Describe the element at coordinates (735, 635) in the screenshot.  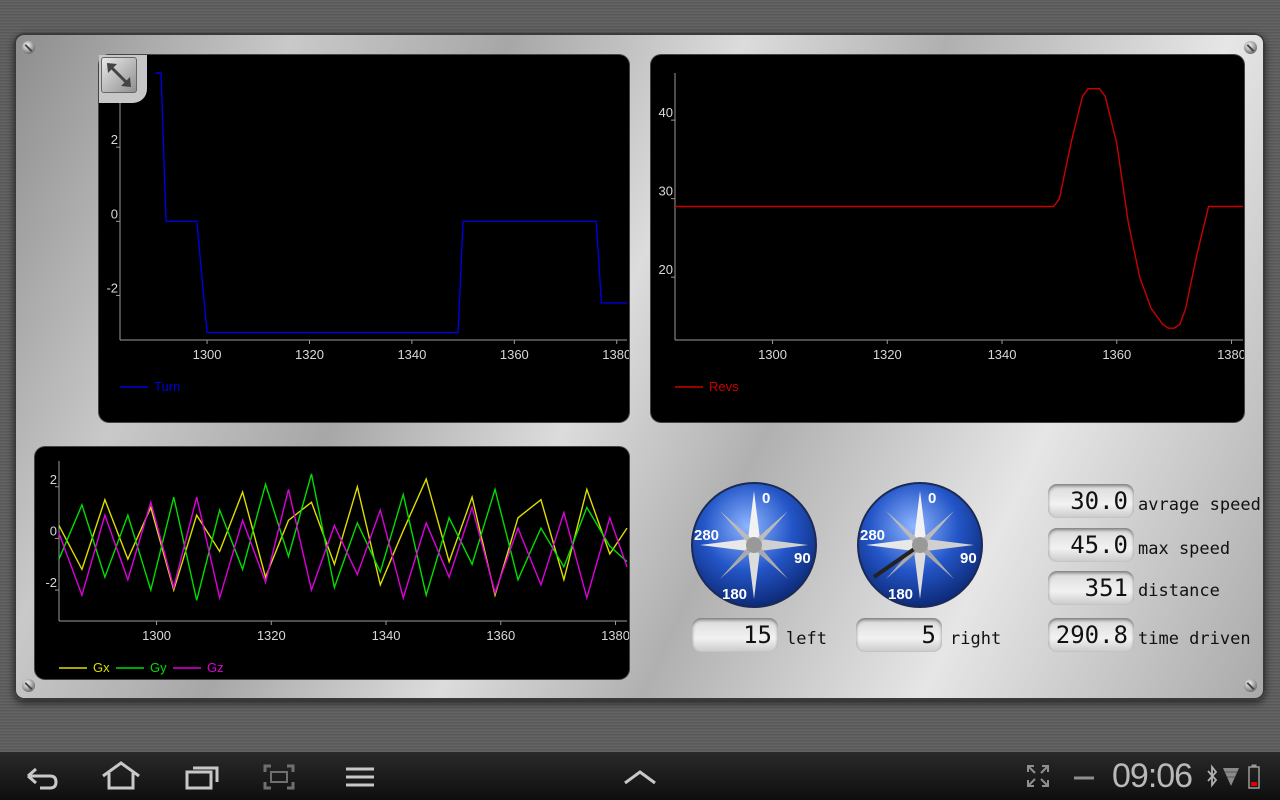
I see `left-value-field: 15` at that location.